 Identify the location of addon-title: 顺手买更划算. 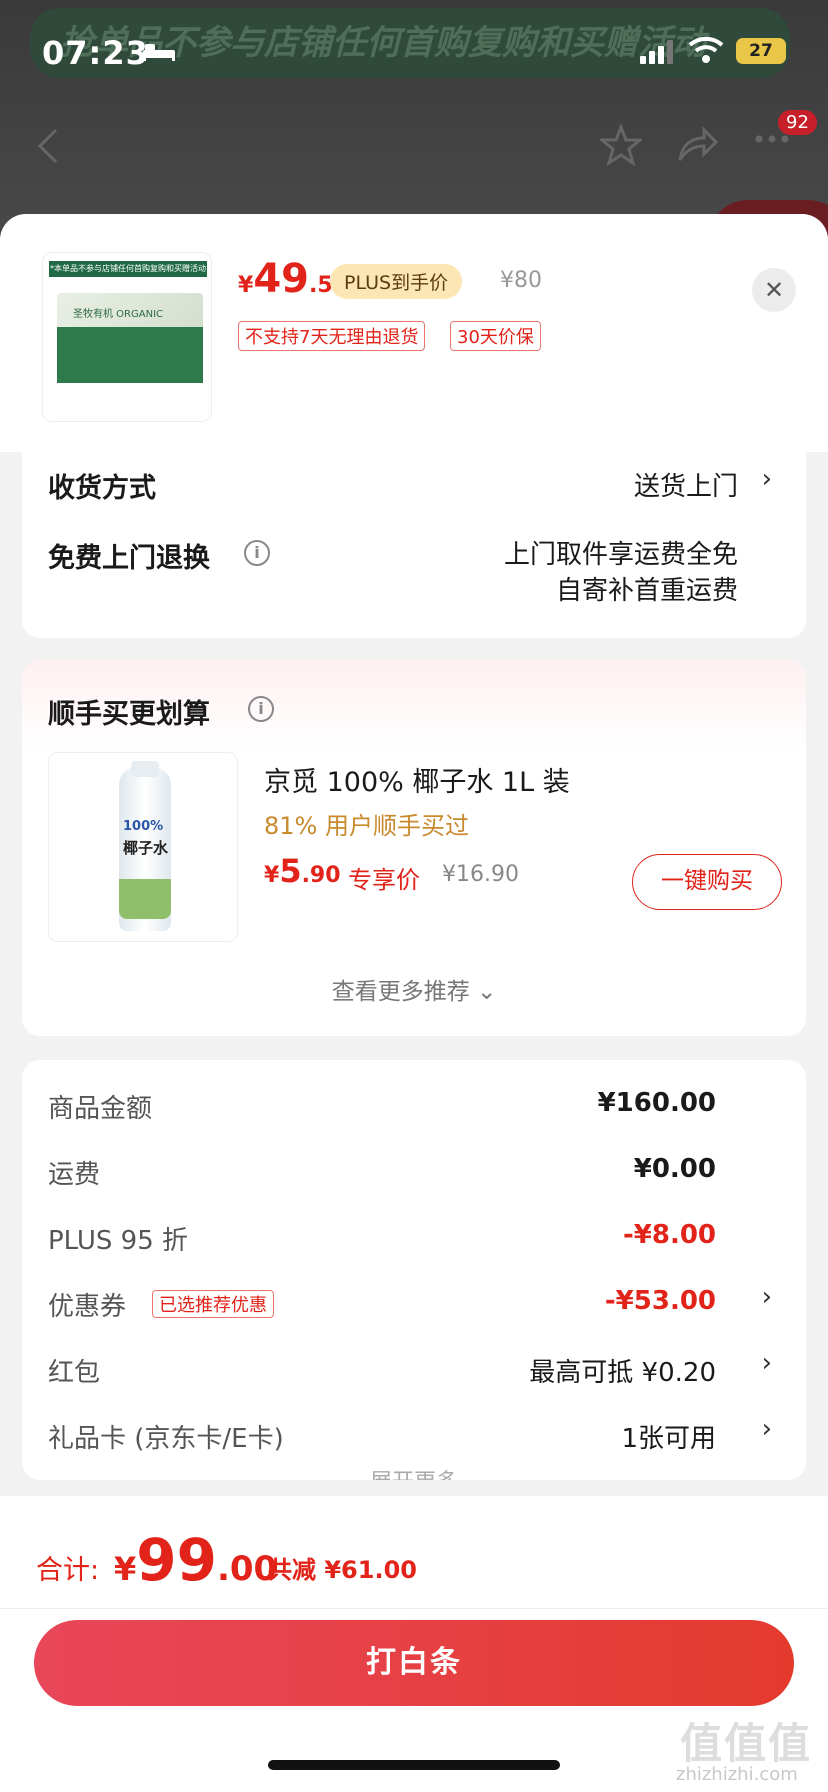
(129, 714).